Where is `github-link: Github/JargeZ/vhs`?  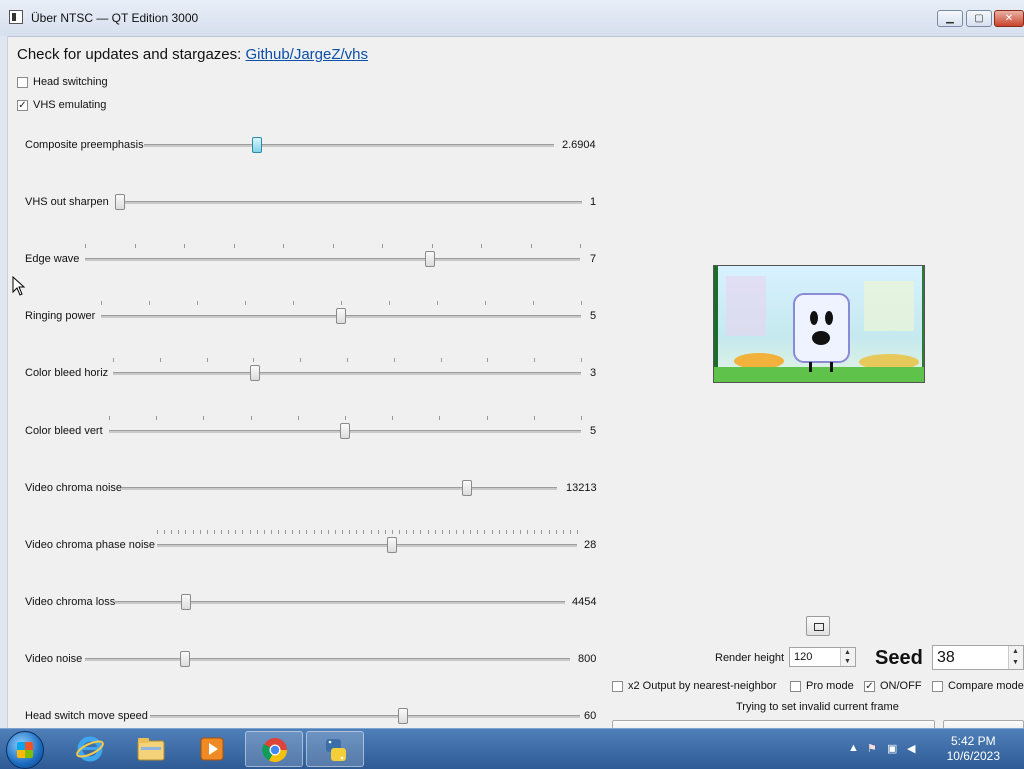 github-link: Github/JargeZ/vhs is located at coordinates (306, 54).